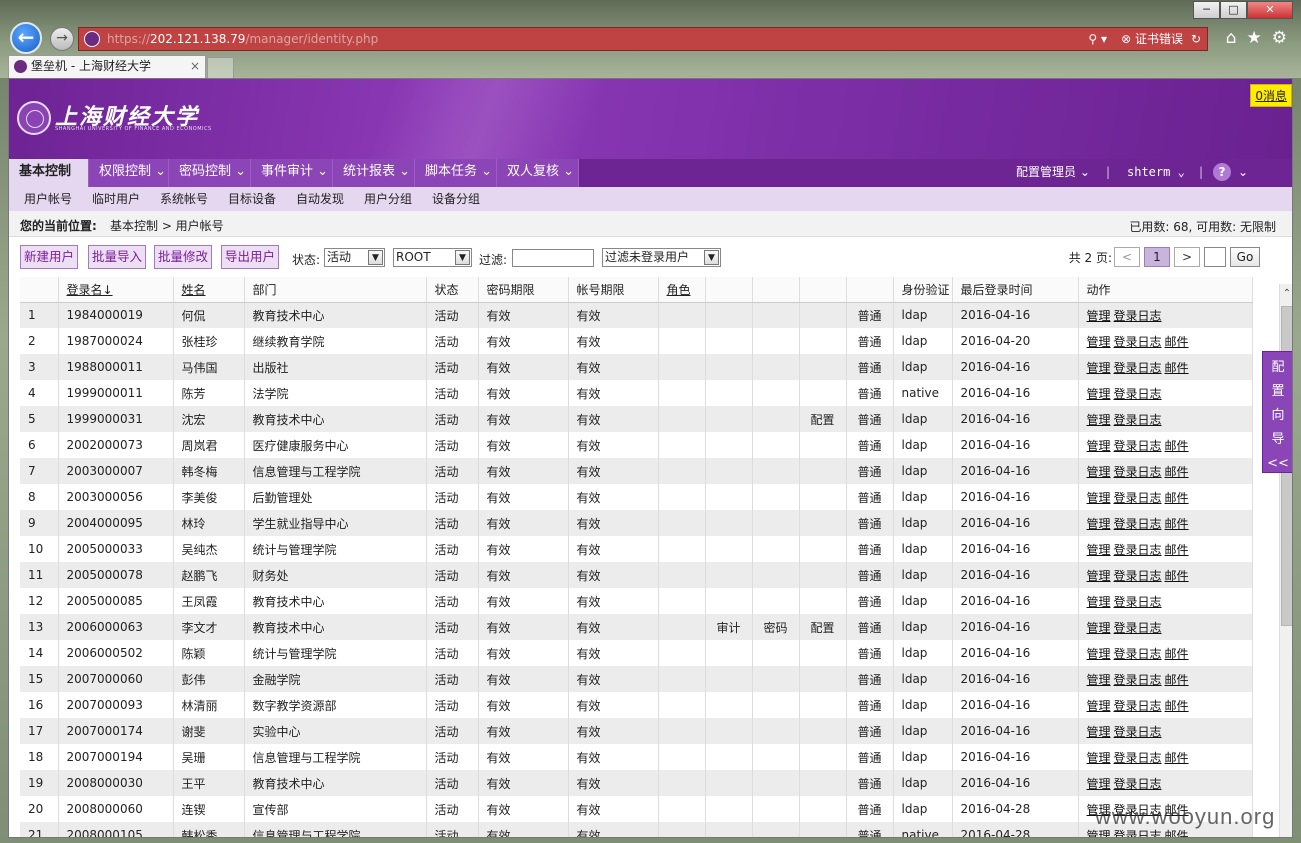 Image resolution: width=1301 pixels, height=843 pixels. I want to click on settings-gear-icon: ⚙, so click(1279, 38).